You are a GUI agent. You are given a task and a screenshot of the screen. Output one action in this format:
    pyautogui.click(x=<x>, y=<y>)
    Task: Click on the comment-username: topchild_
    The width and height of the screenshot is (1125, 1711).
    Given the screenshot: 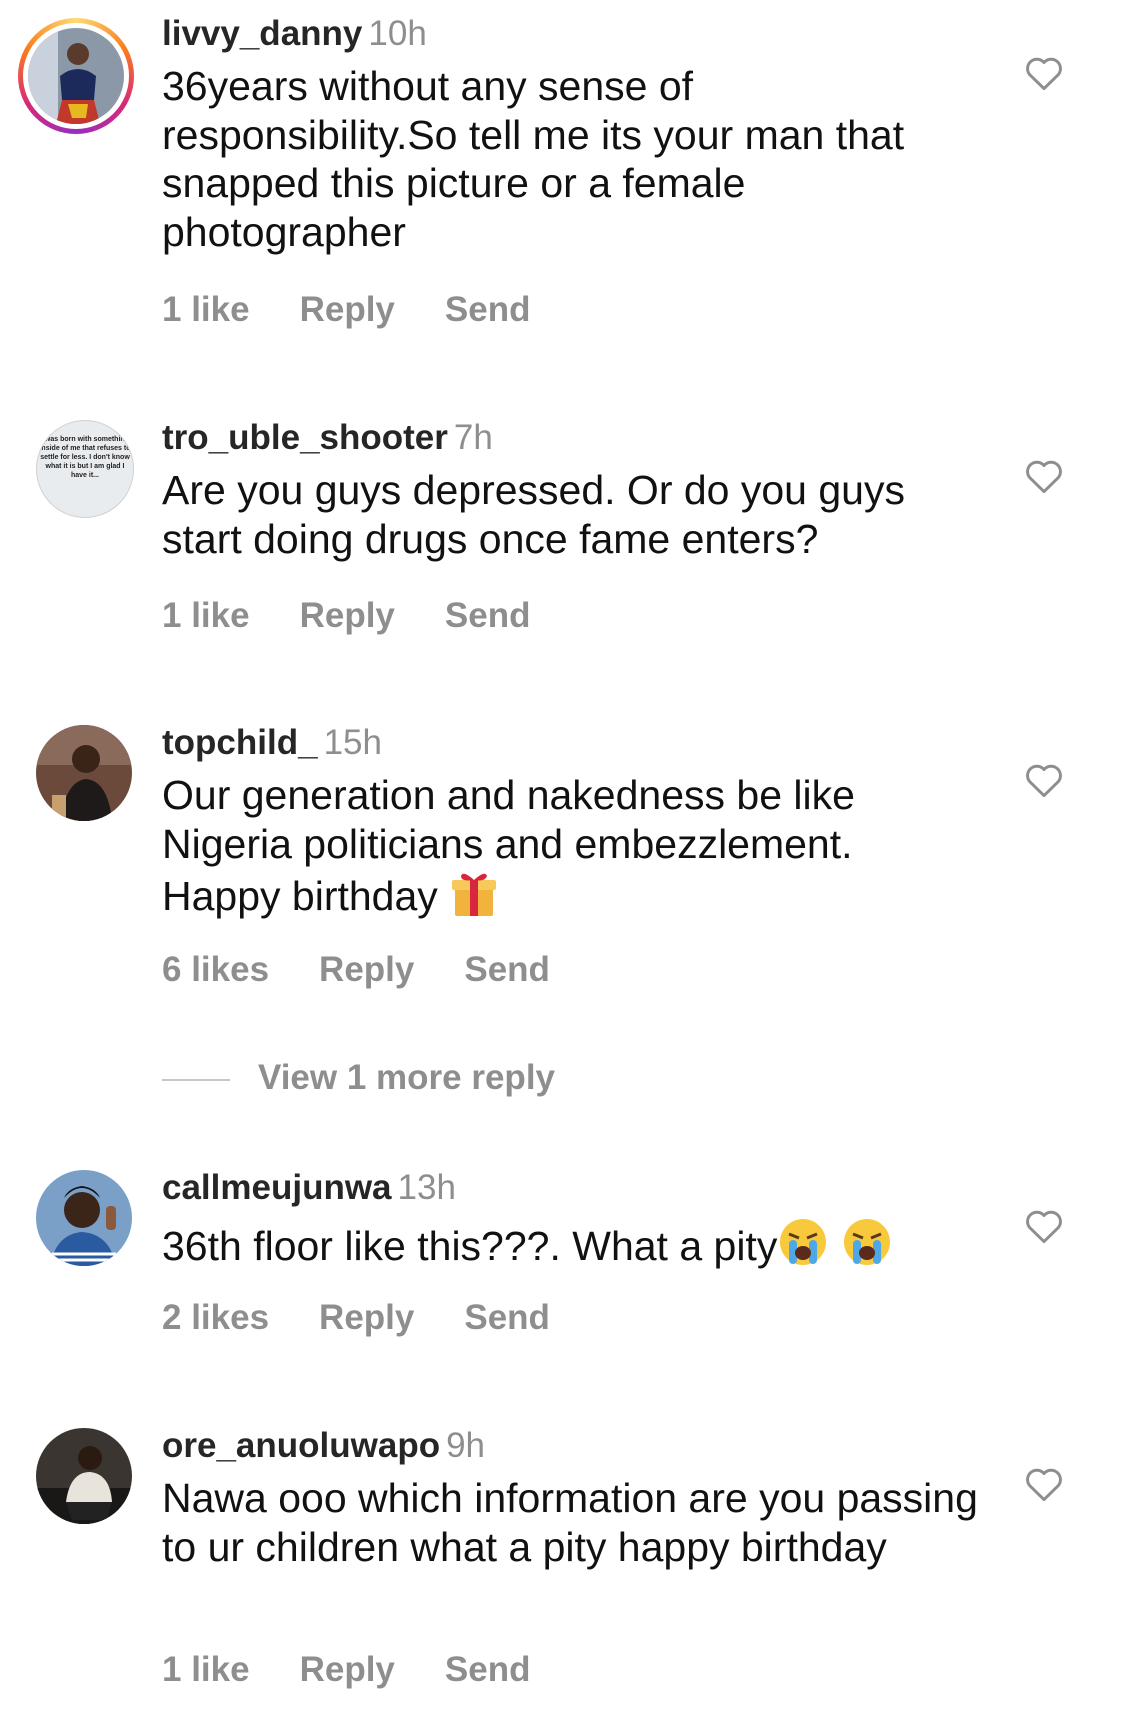 What is the action you would take?
    pyautogui.click(x=240, y=742)
    